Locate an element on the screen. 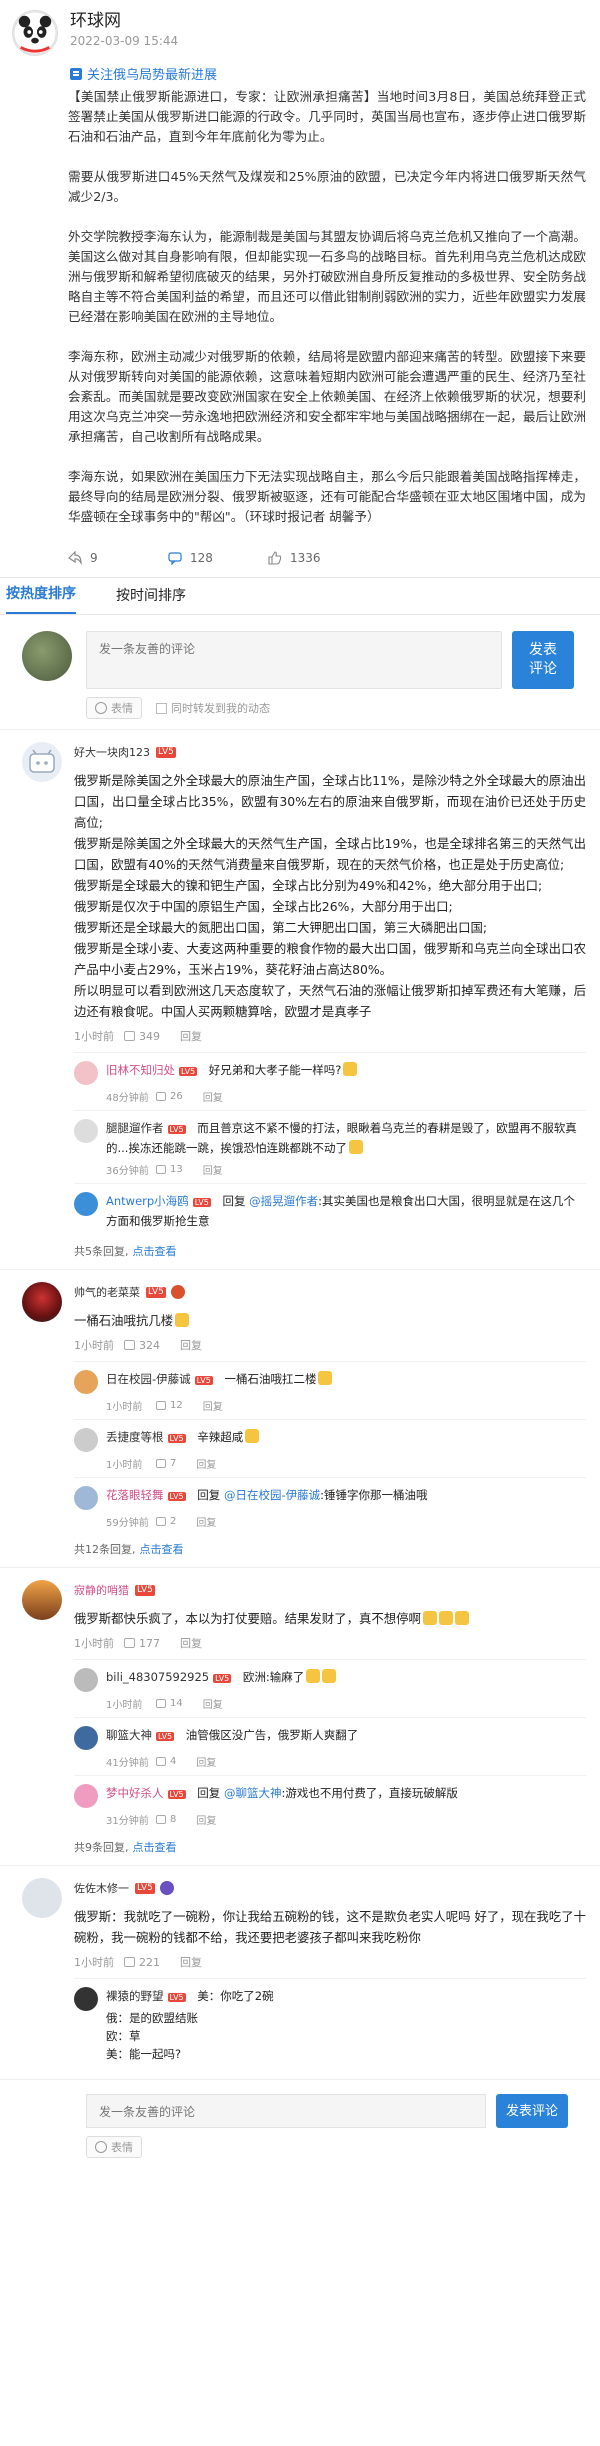 This screenshot has width=600, height=2446. comment-line-text: 一桶石油哦抗几楼 is located at coordinates (124, 1320).